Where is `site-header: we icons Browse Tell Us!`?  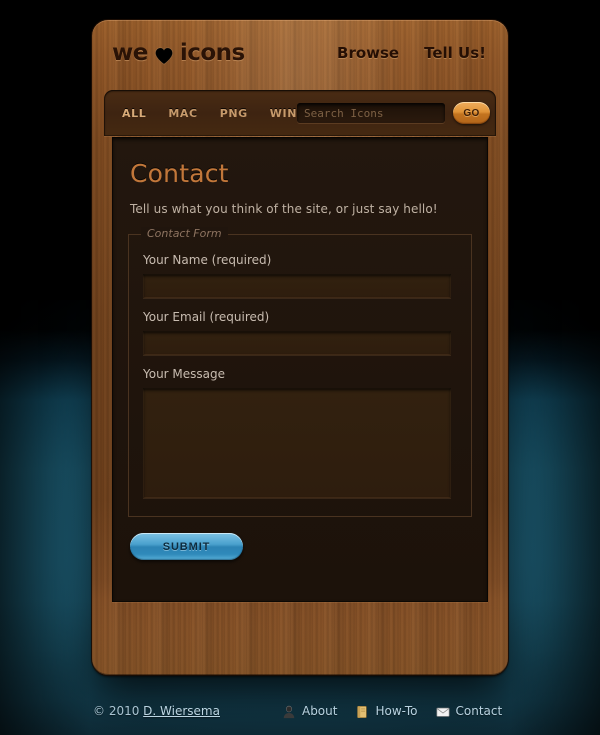 site-header: we icons Browse Tell Us! is located at coordinates (300, 53).